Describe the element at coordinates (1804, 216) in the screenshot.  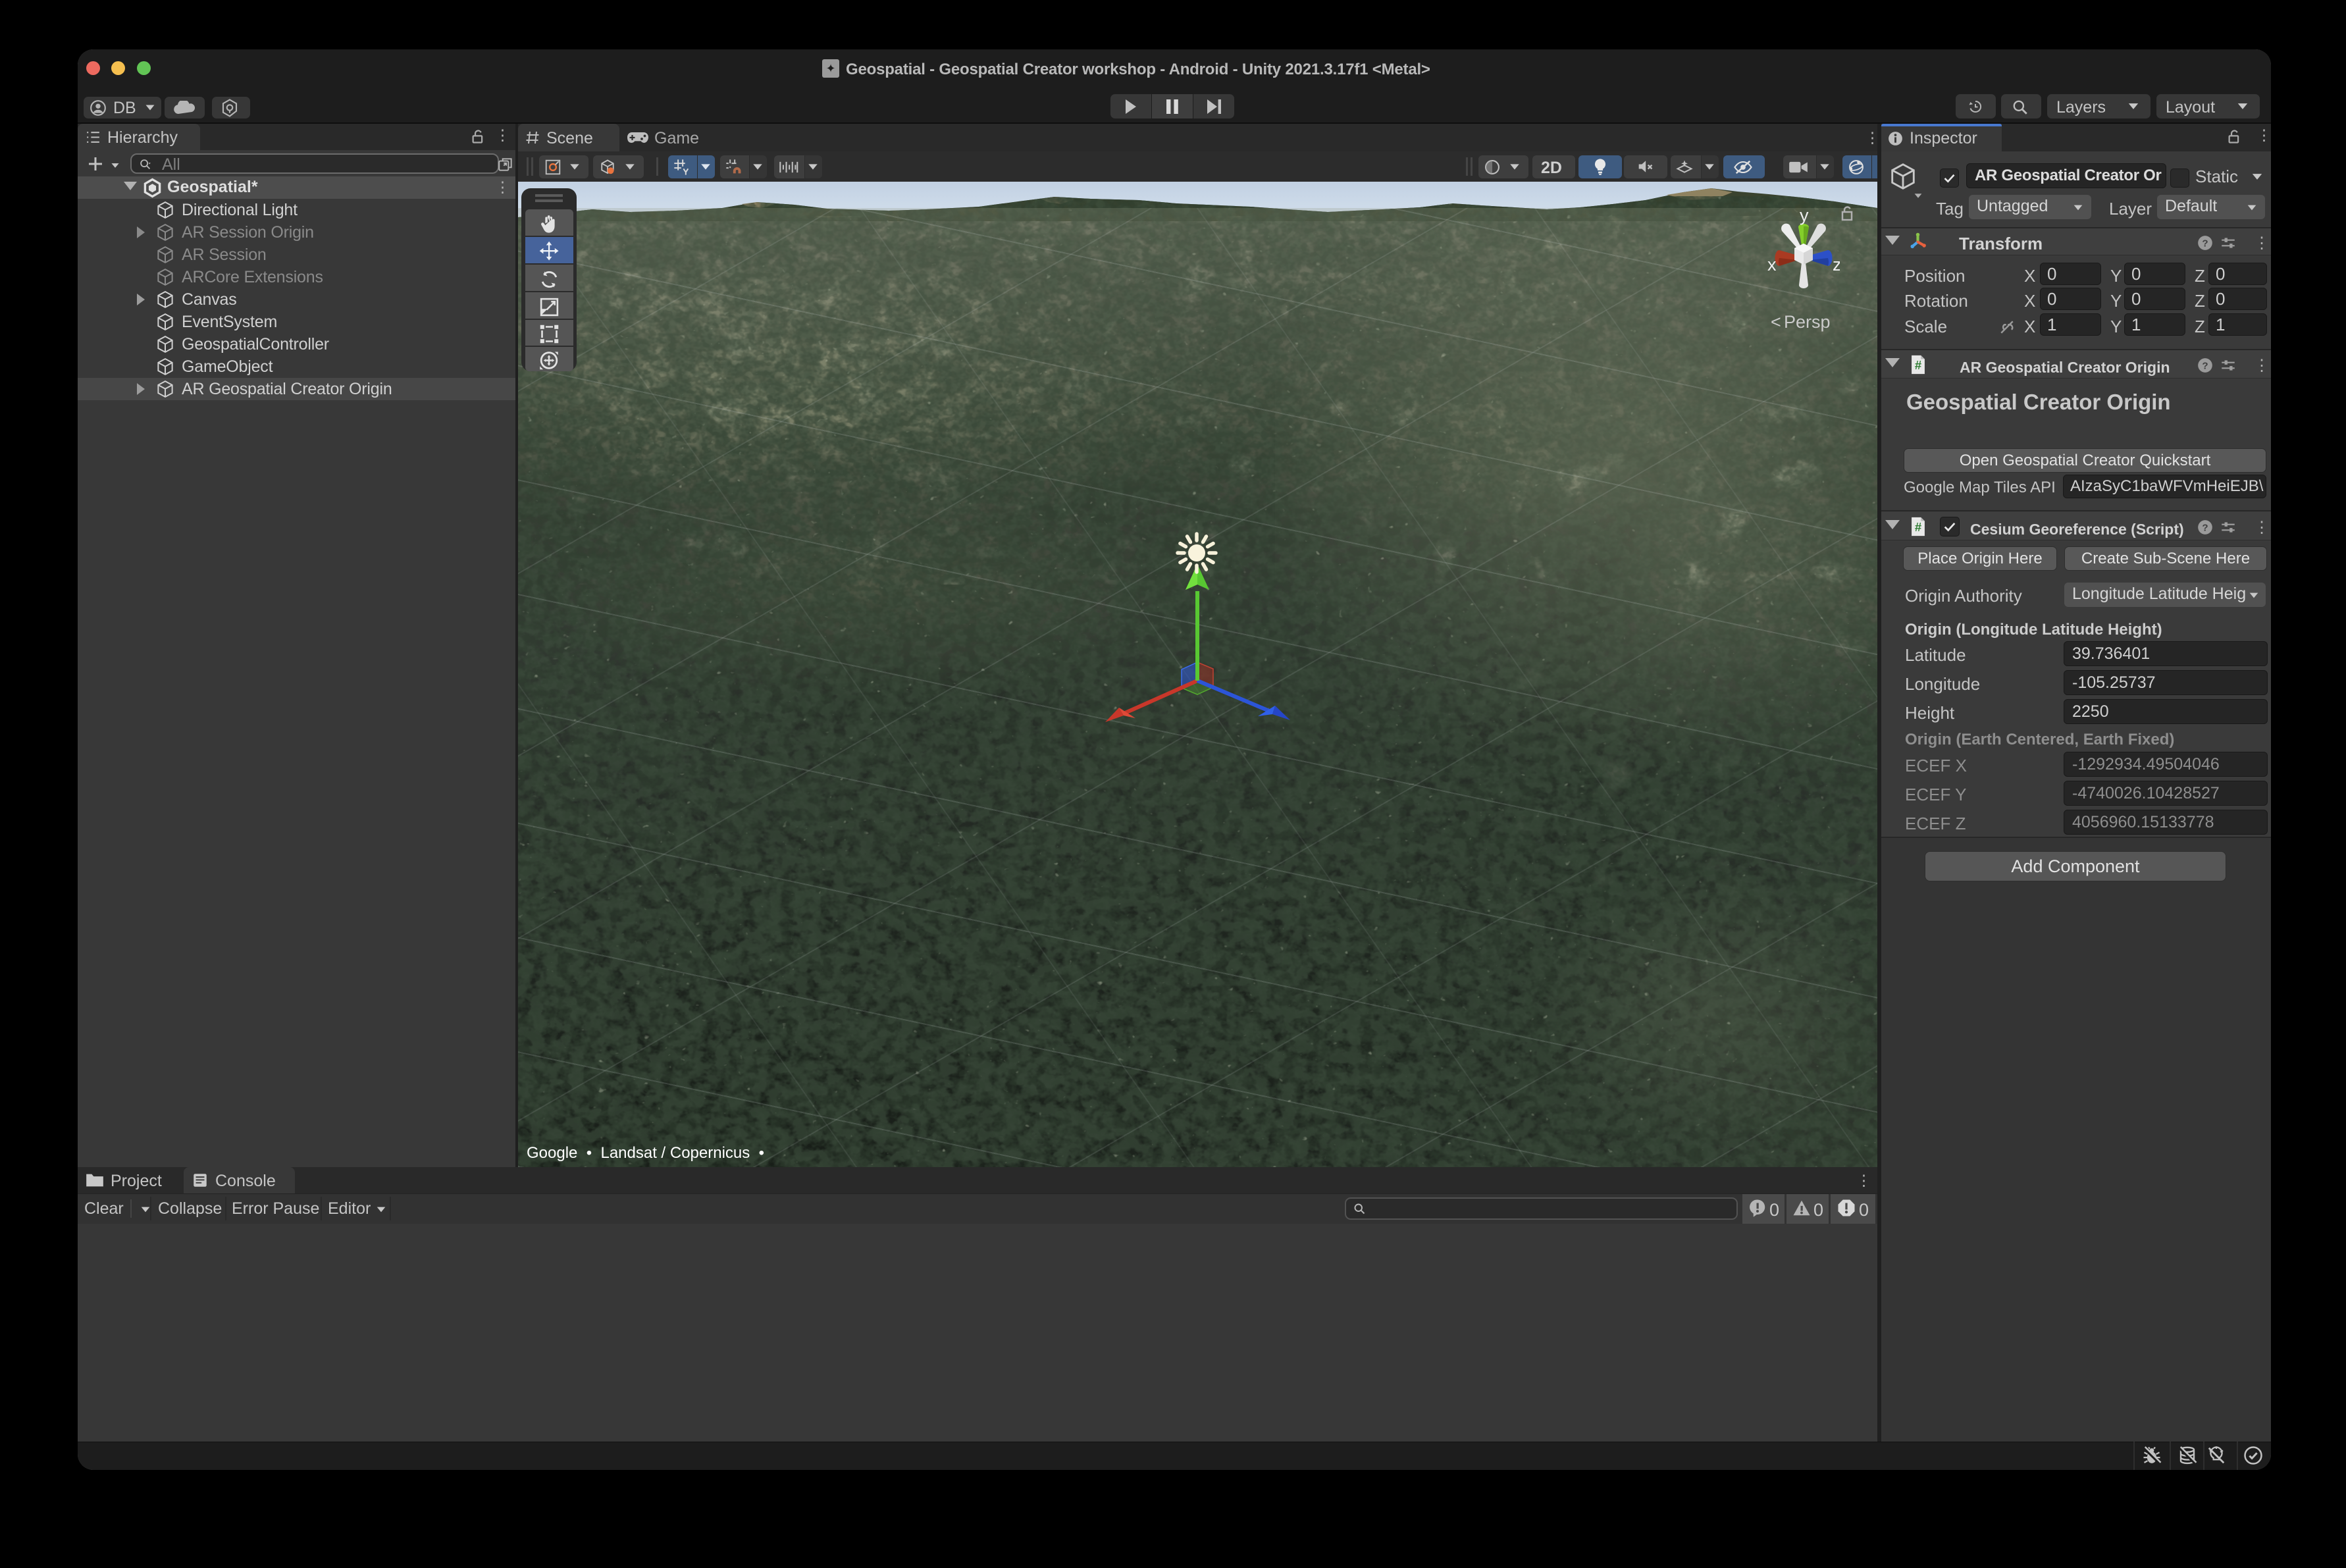
I see `svg-text: y` at that location.